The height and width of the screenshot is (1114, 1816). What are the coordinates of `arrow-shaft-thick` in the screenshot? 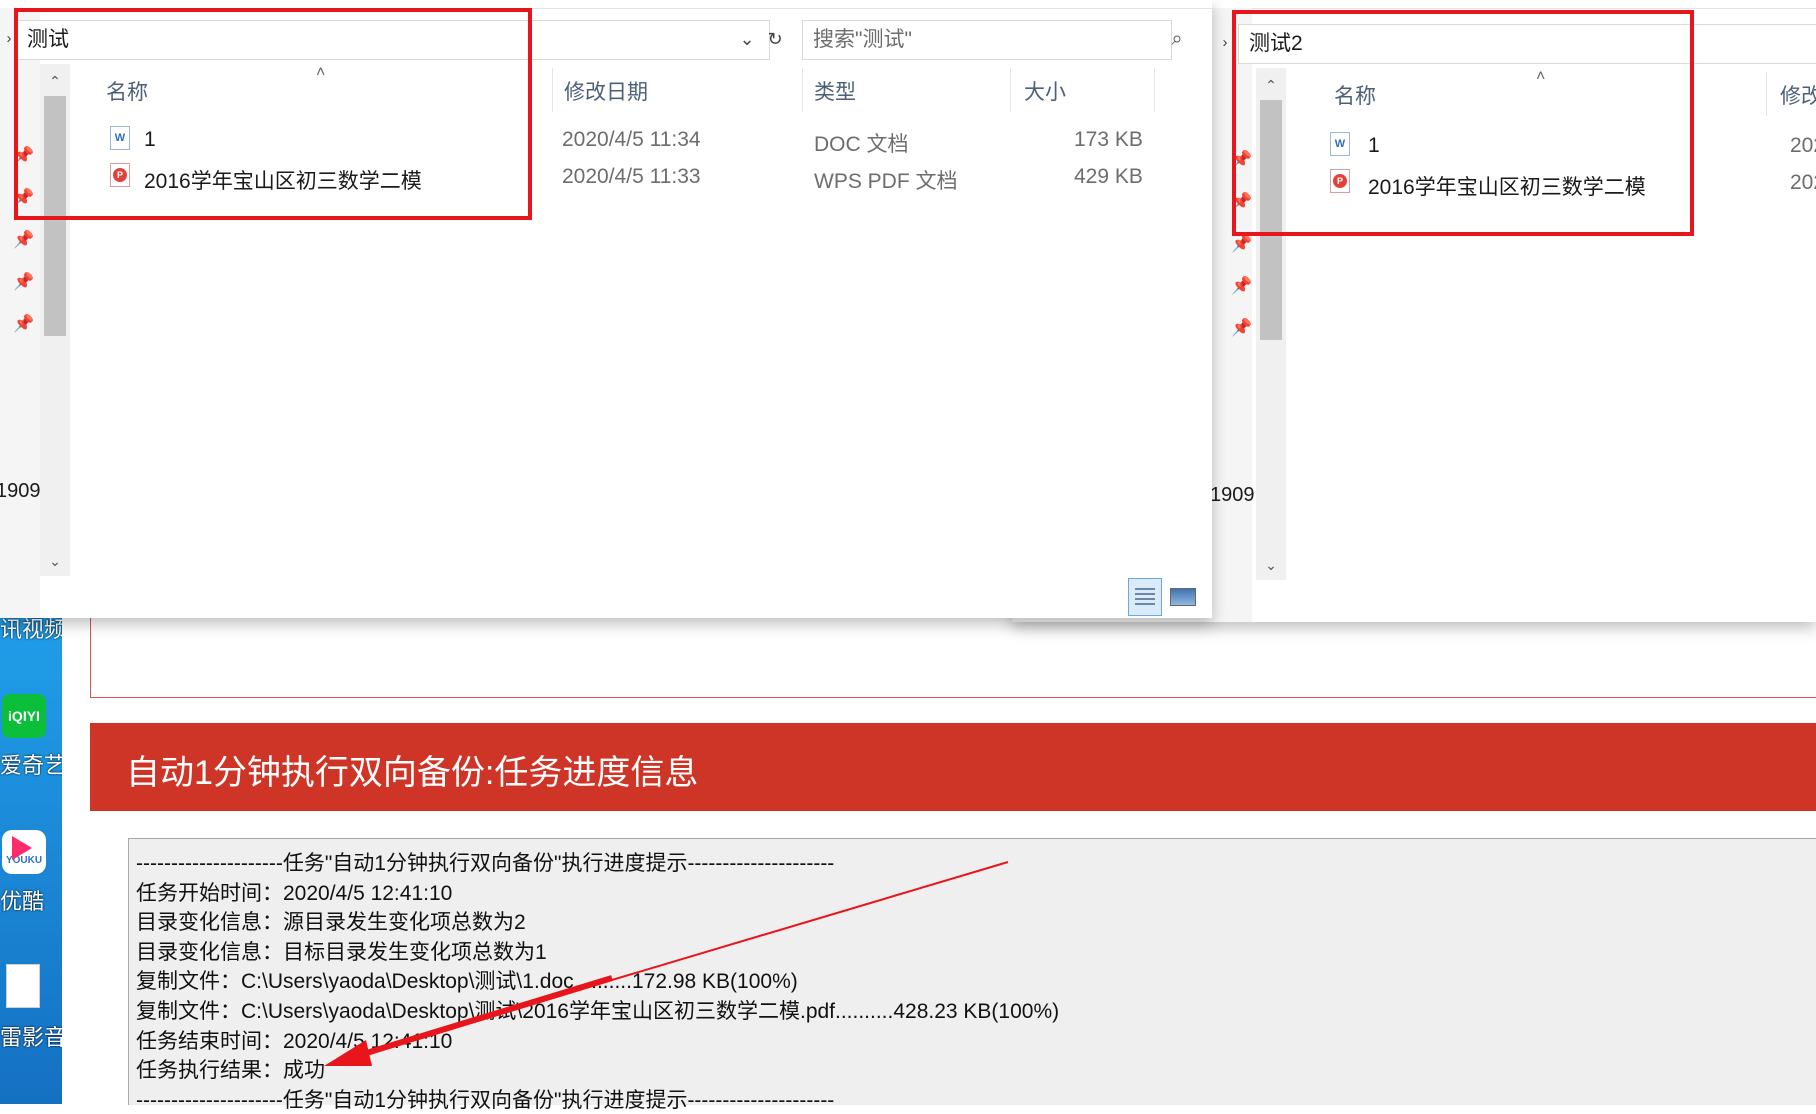 It's located at (481, 1018).